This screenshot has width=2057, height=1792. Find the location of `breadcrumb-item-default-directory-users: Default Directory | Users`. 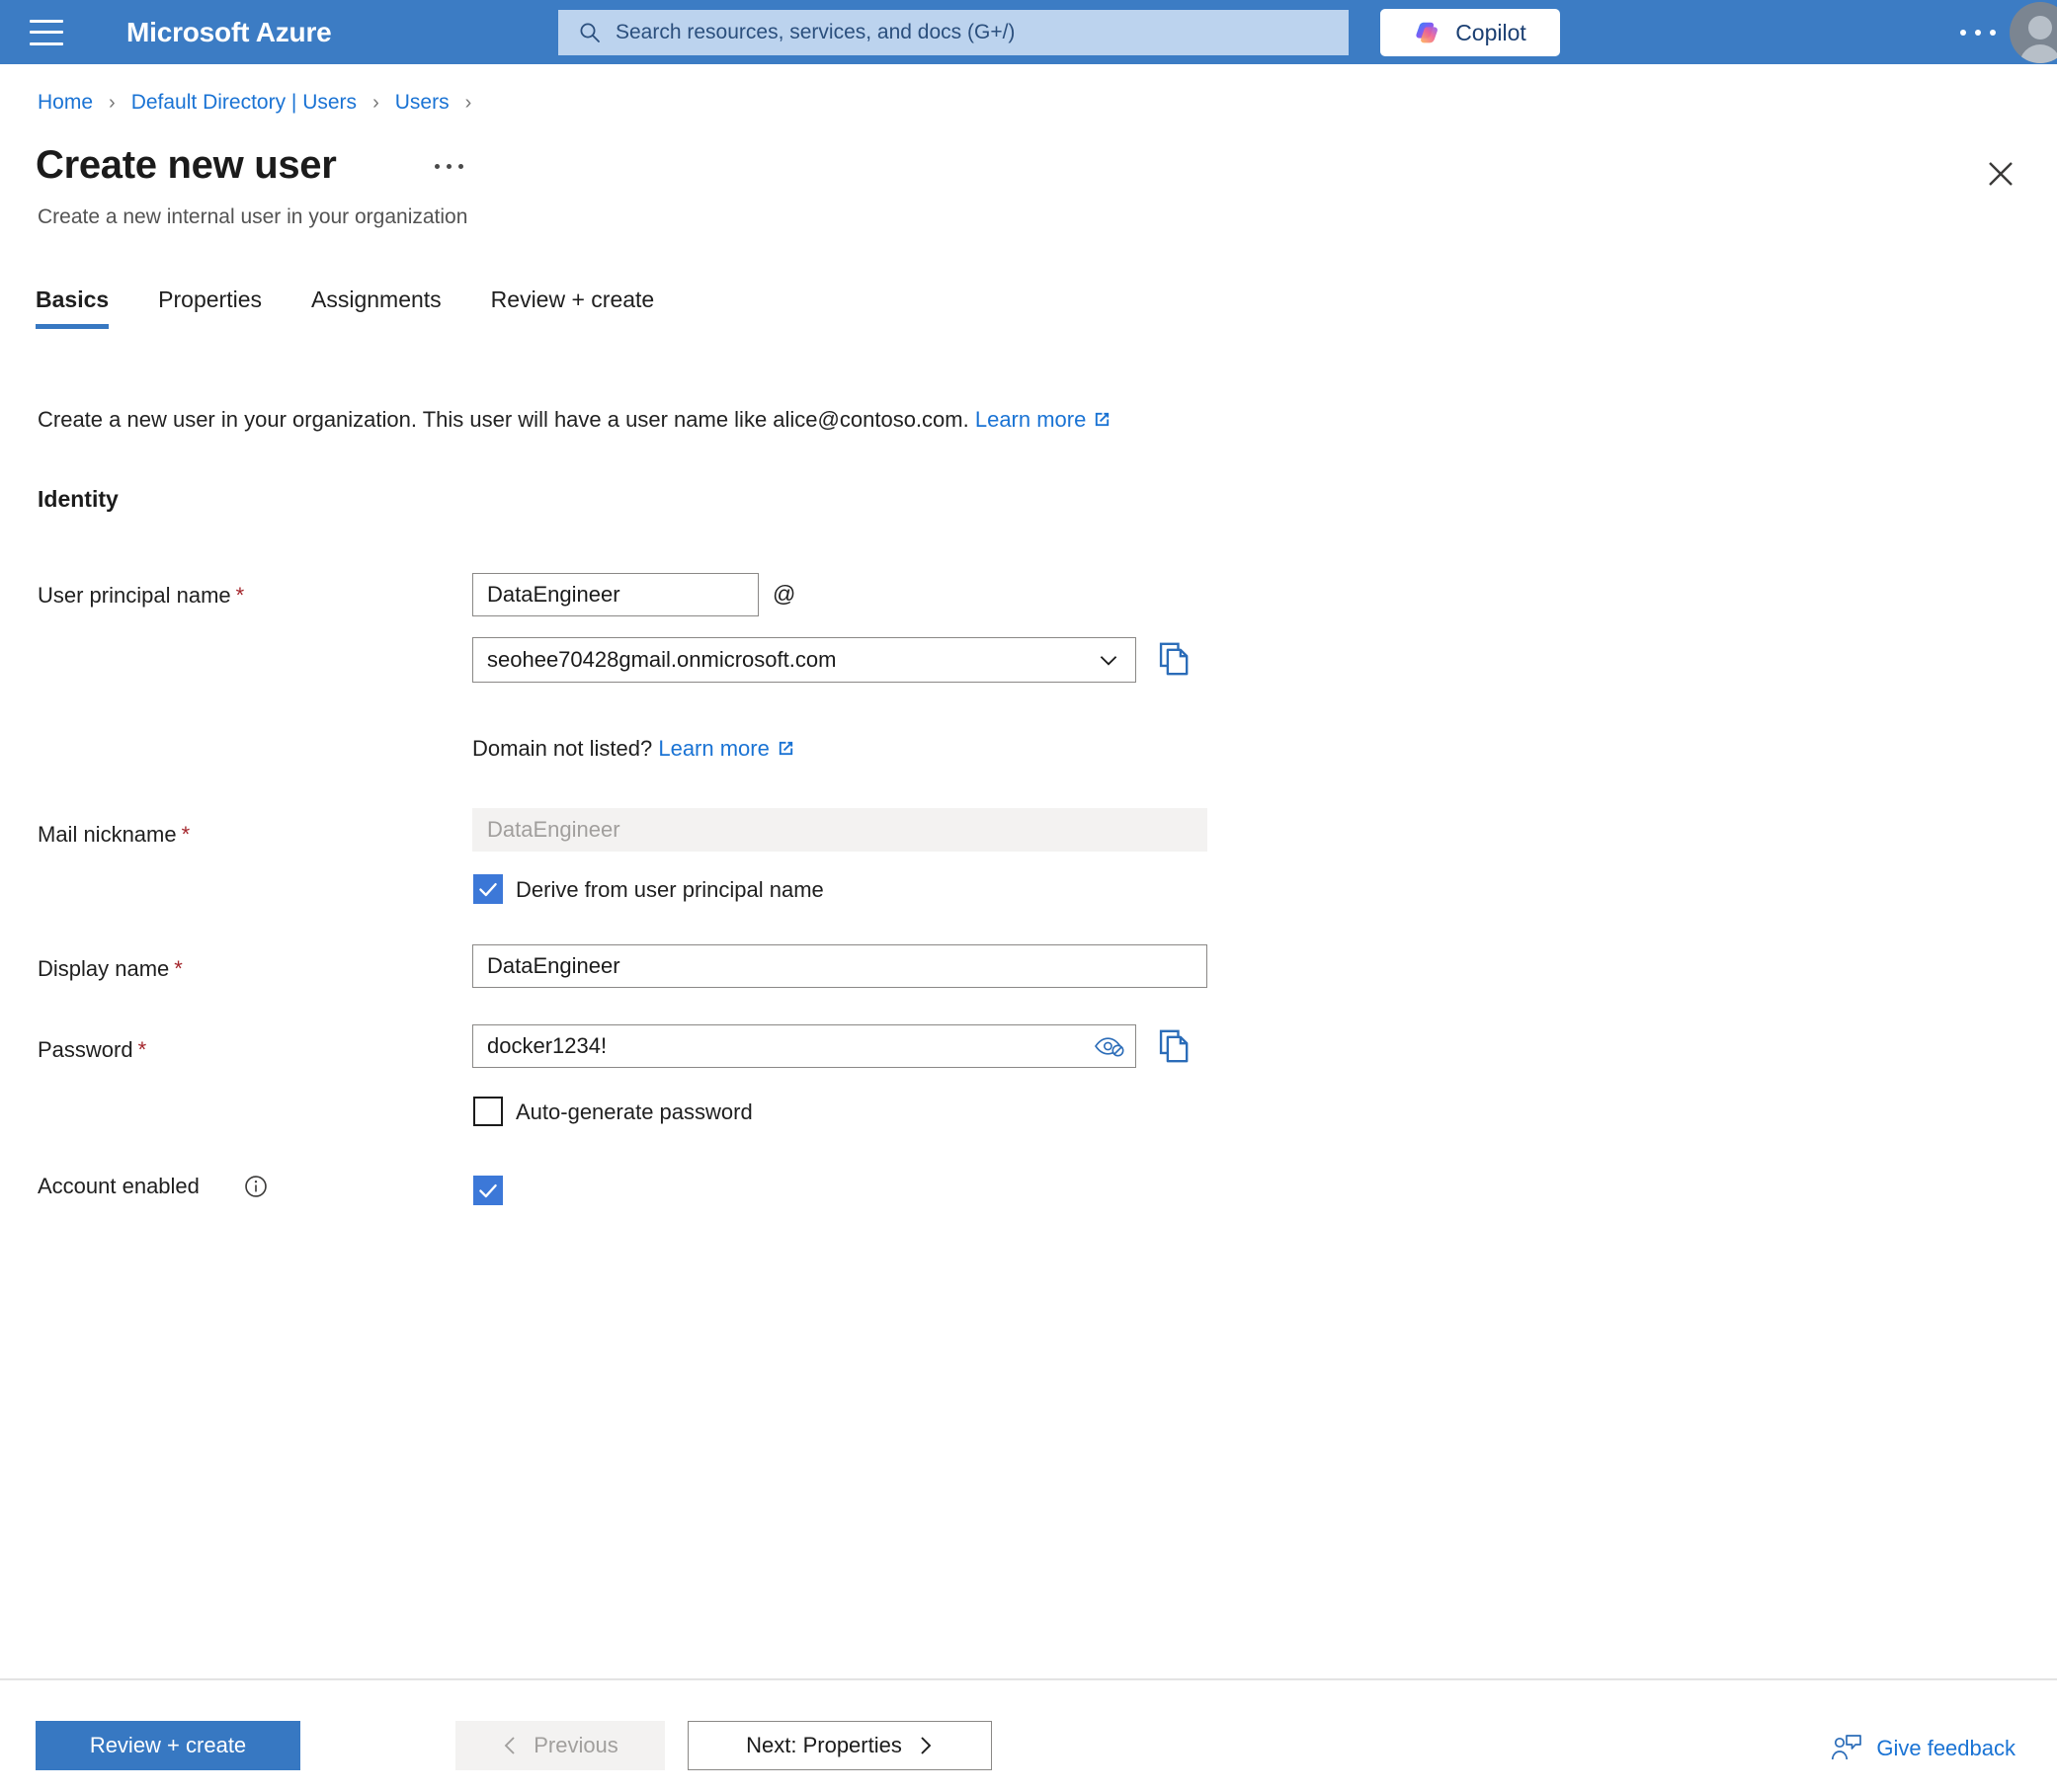

breadcrumb-item-default-directory-users: Default Directory | Users is located at coordinates (244, 103).